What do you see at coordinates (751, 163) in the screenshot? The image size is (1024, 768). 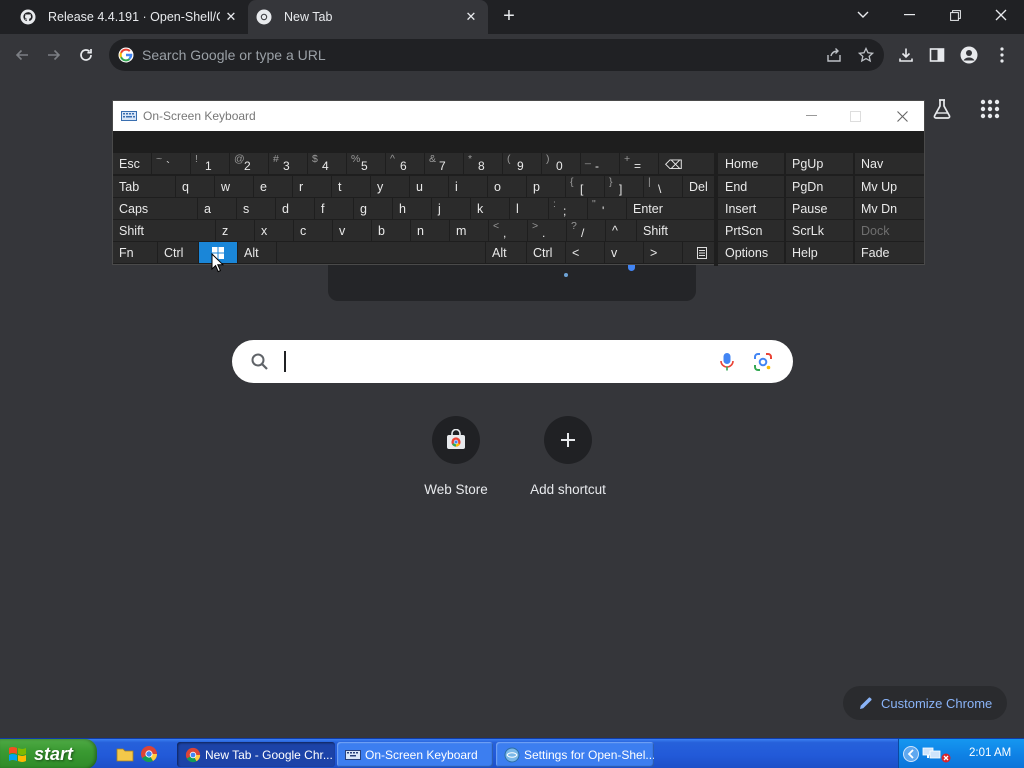 I see `key-home: Home` at bounding box center [751, 163].